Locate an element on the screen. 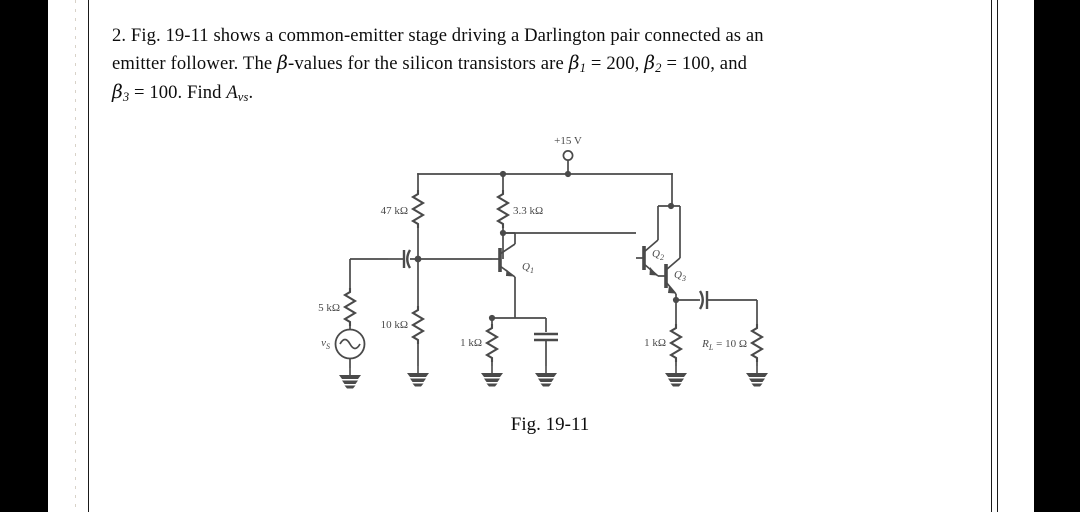 The width and height of the screenshot is (1080, 512). junction-rail-33k is located at coordinates (503, 174).